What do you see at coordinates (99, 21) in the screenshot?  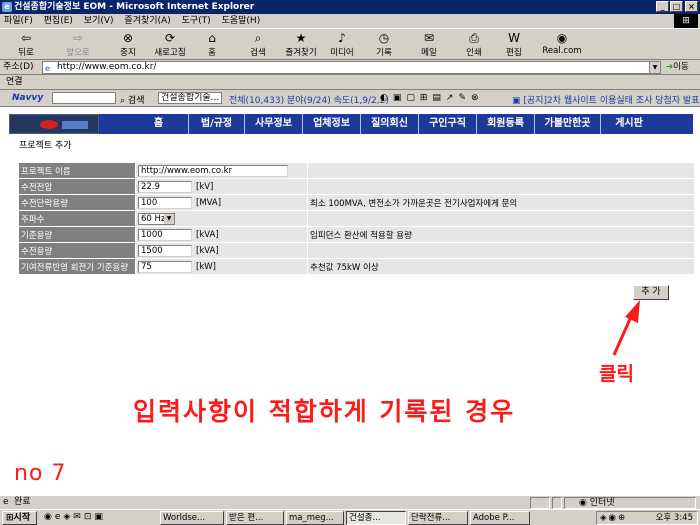 I see `menu-view: 보기(V)` at bounding box center [99, 21].